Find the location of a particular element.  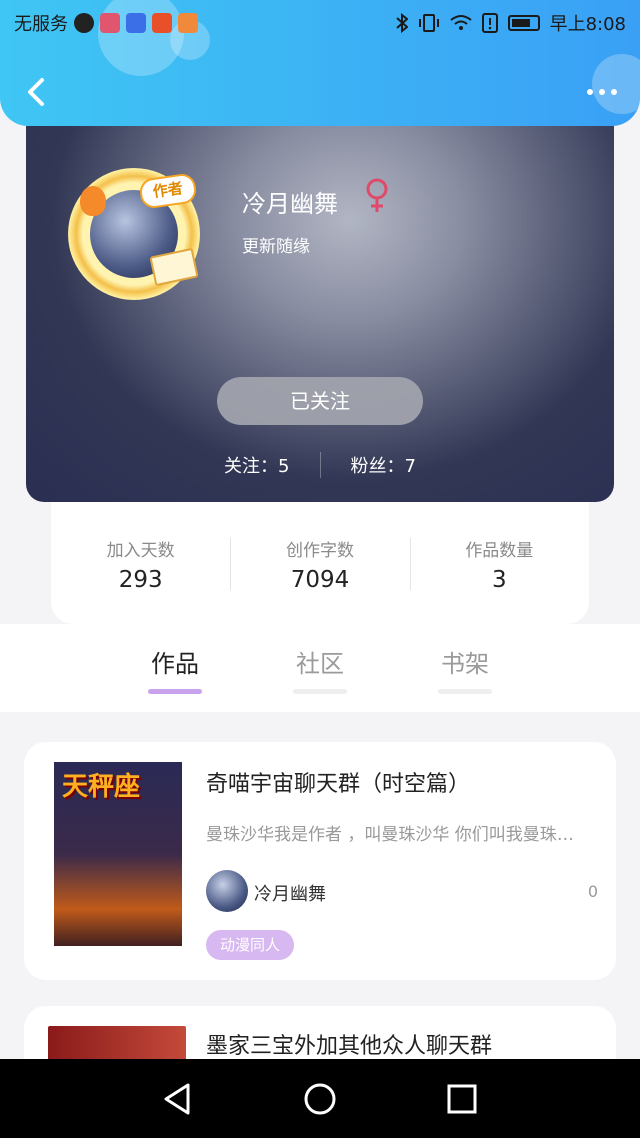

vibrate-icon is located at coordinates (428, 23).